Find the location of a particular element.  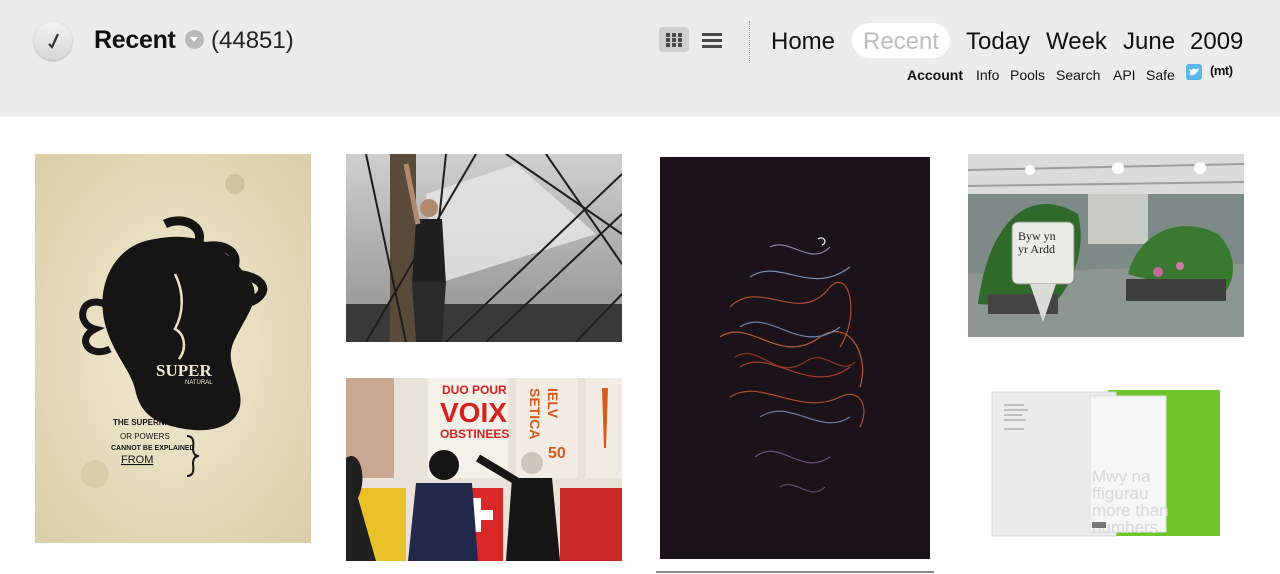

sailing-ship-image is located at coordinates (484, 248).